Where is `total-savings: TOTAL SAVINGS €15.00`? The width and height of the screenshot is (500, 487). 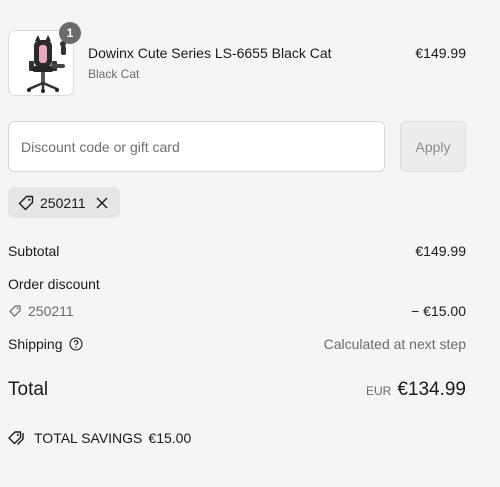
total-savings: TOTAL SAVINGS €15.00 is located at coordinates (99, 438).